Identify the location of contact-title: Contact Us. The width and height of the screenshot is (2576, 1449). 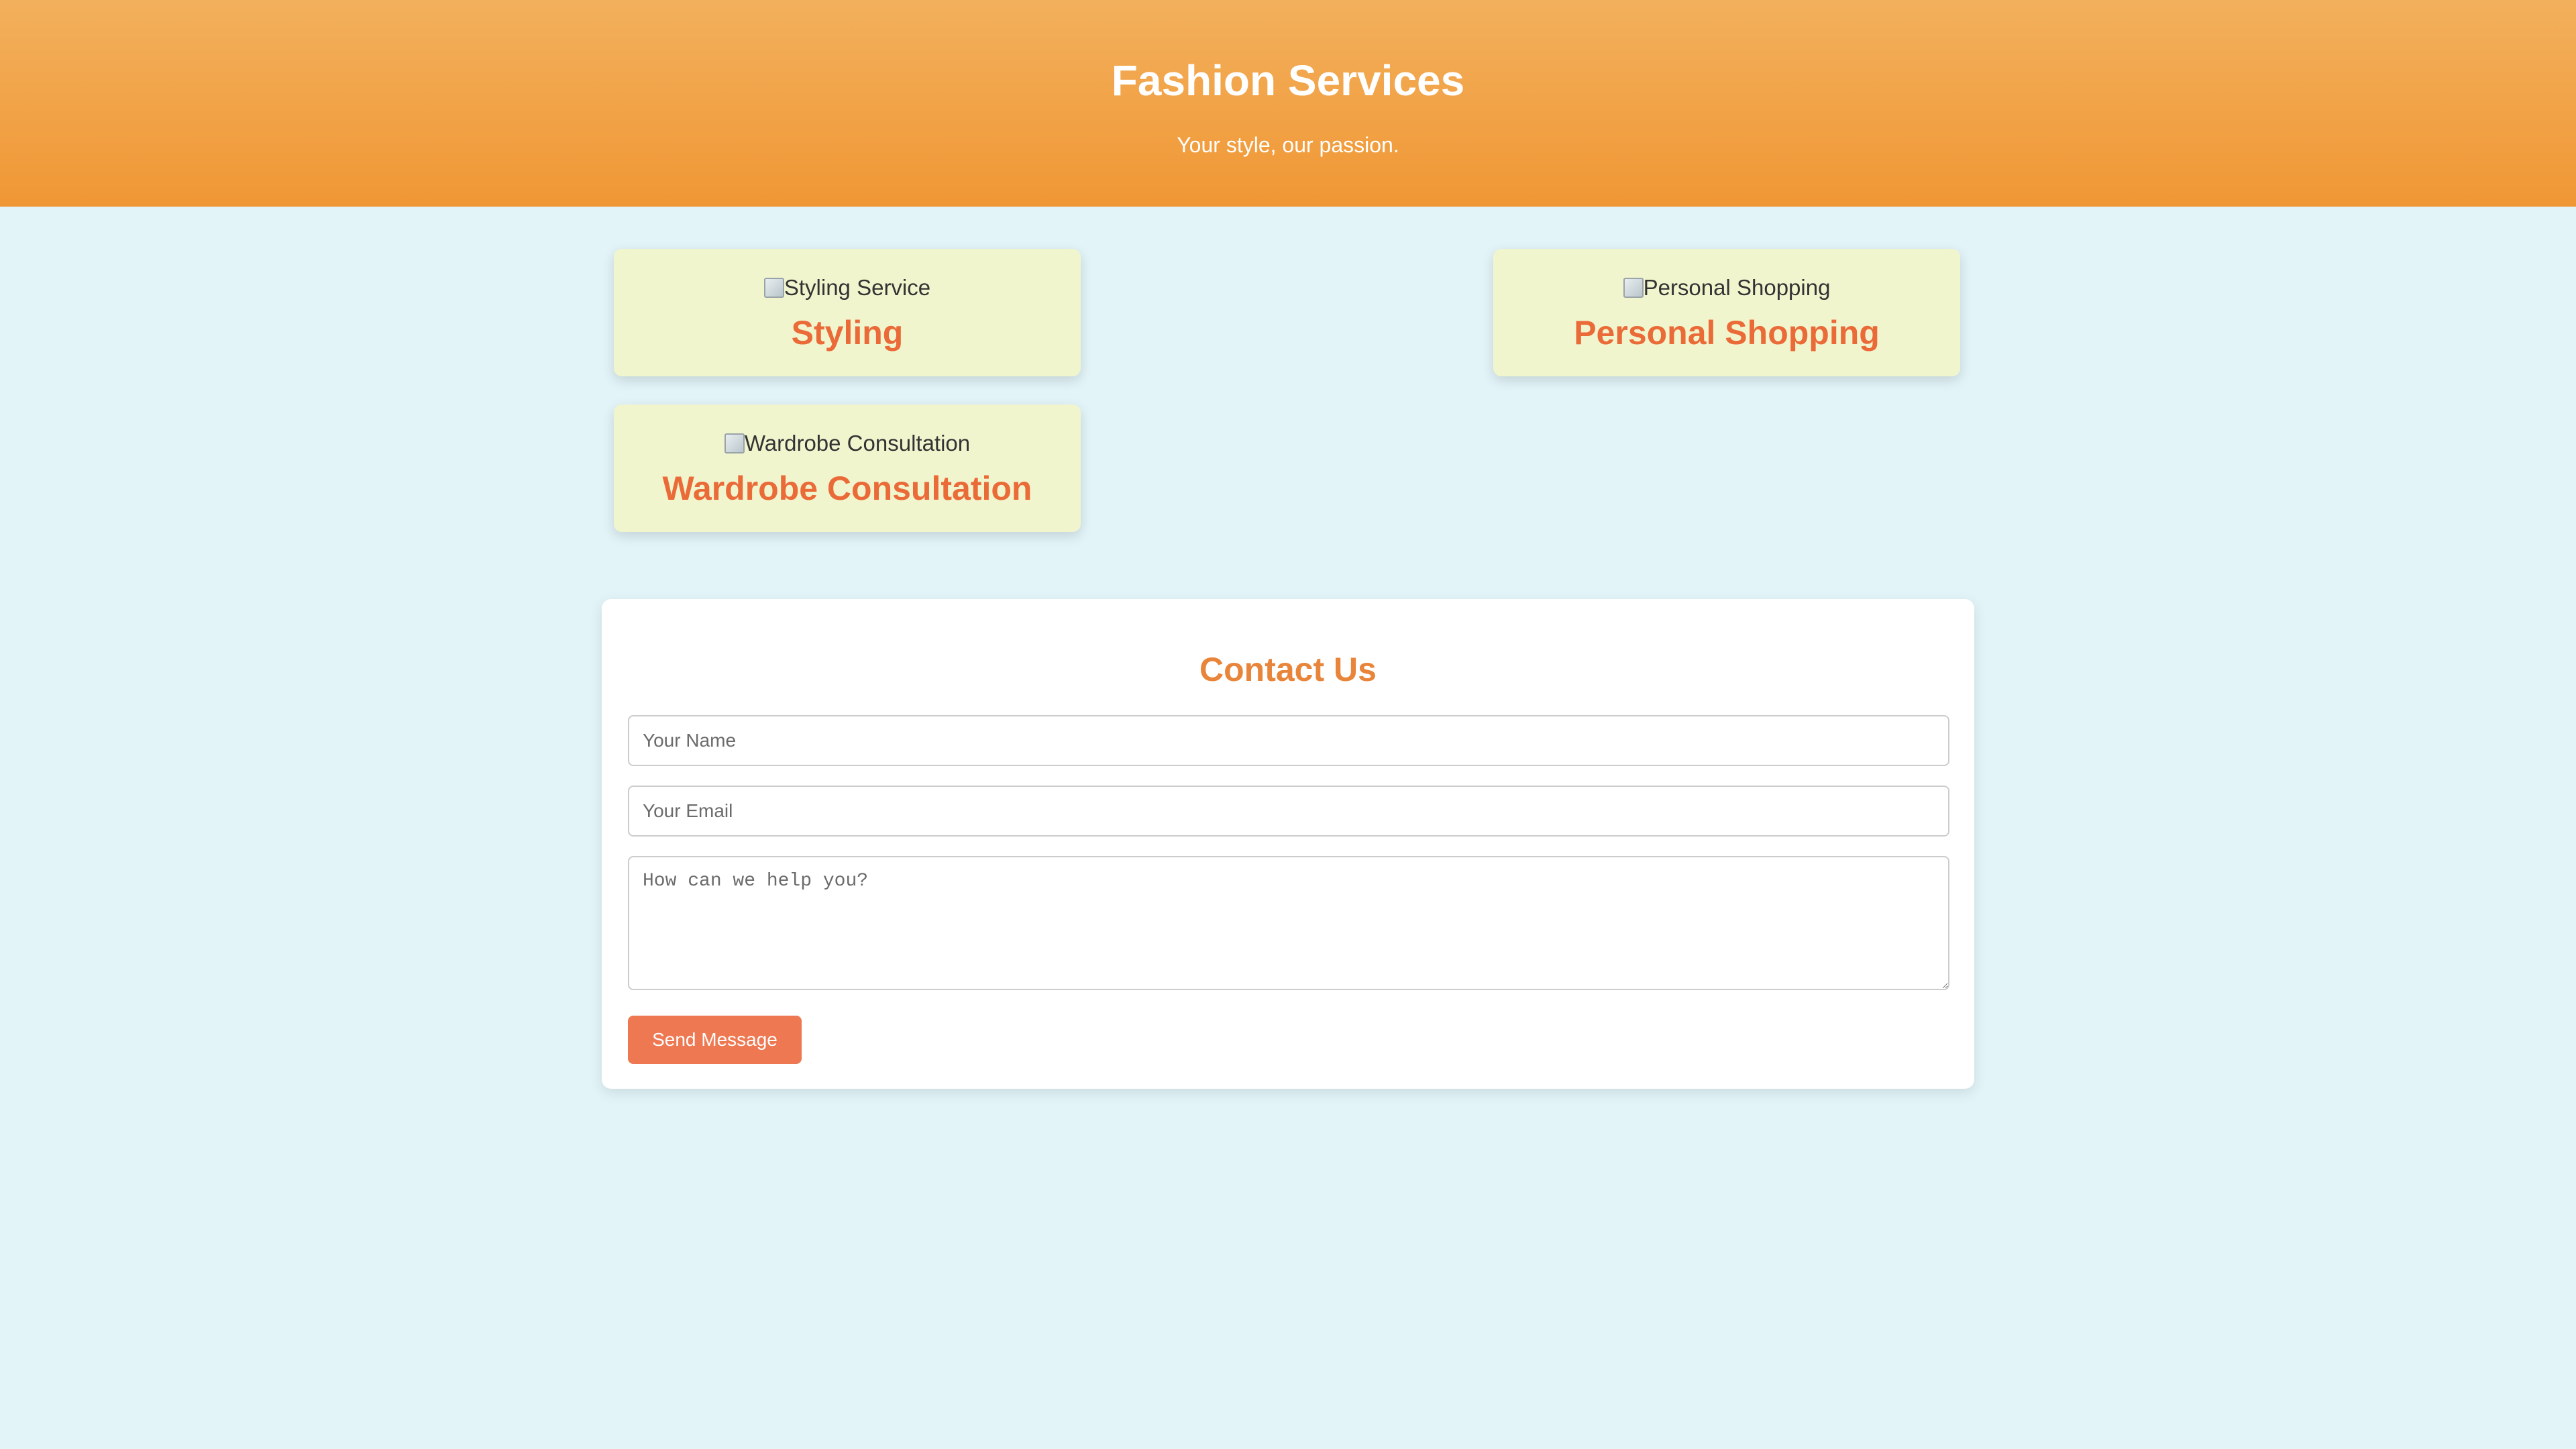
(1288, 669).